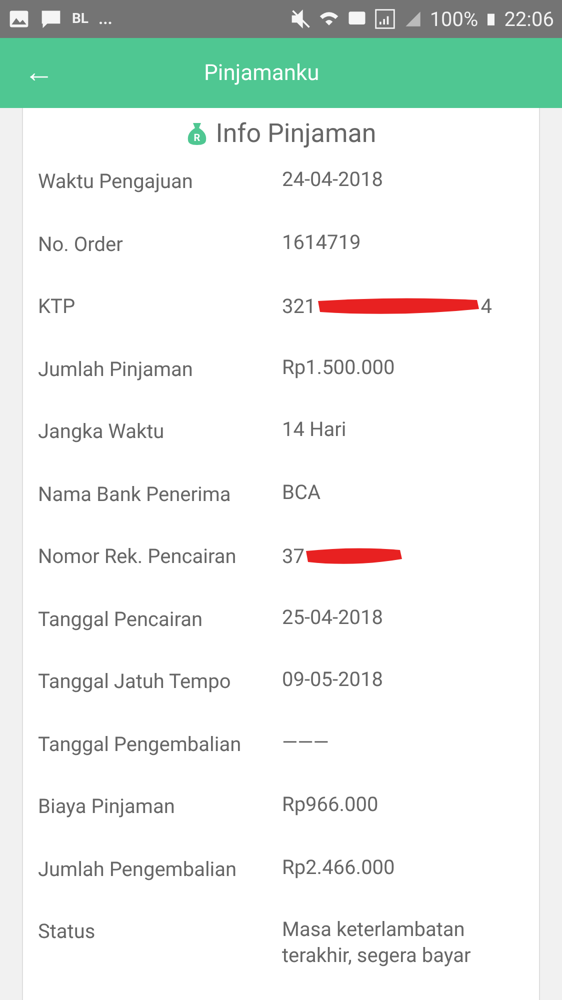  What do you see at coordinates (135, 681) in the screenshot?
I see `field-label: Tanggal Jatuh Tempo` at bounding box center [135, 681].